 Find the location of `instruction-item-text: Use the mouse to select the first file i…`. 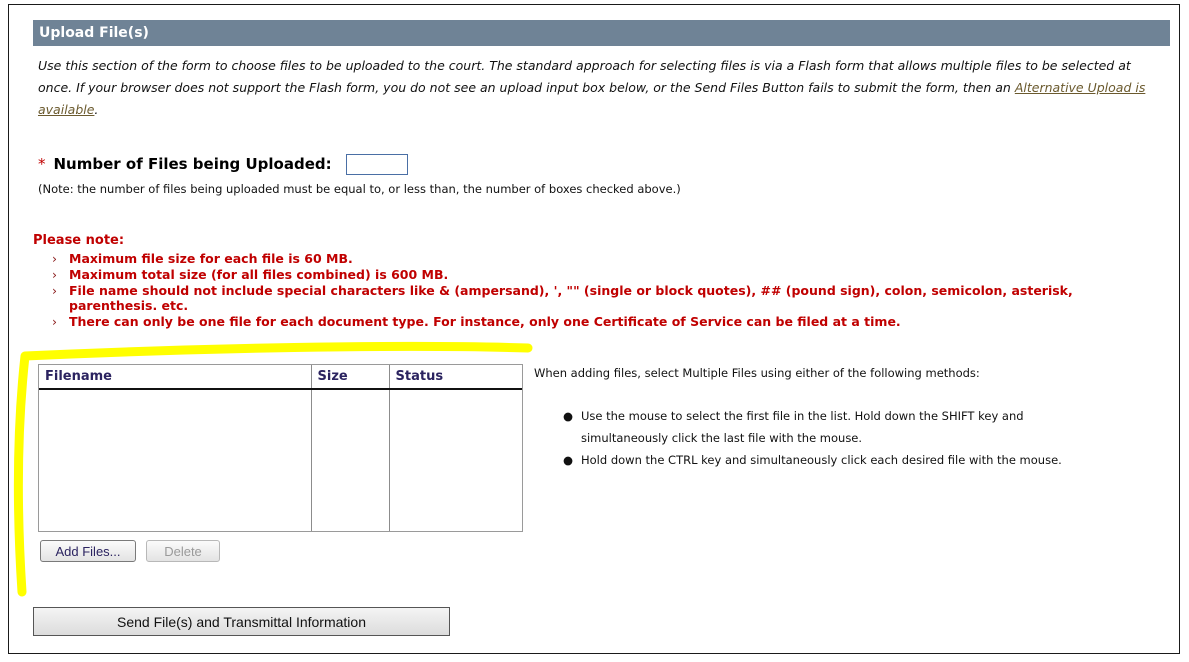

instruction-item-text: Use the mouse to select the first file i… is located at coordinates (802, 427).